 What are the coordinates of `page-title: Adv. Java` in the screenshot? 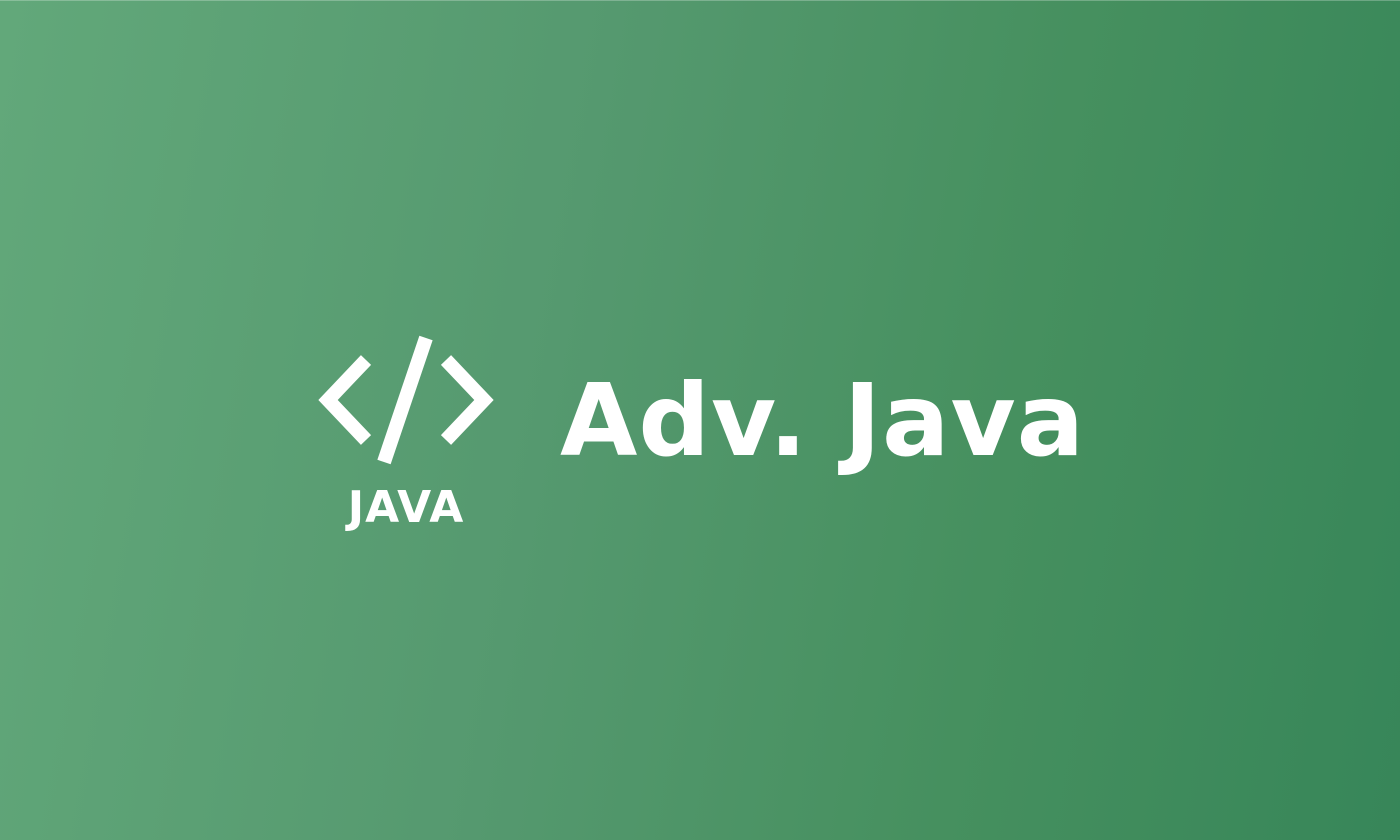 It's located at (823, 420).